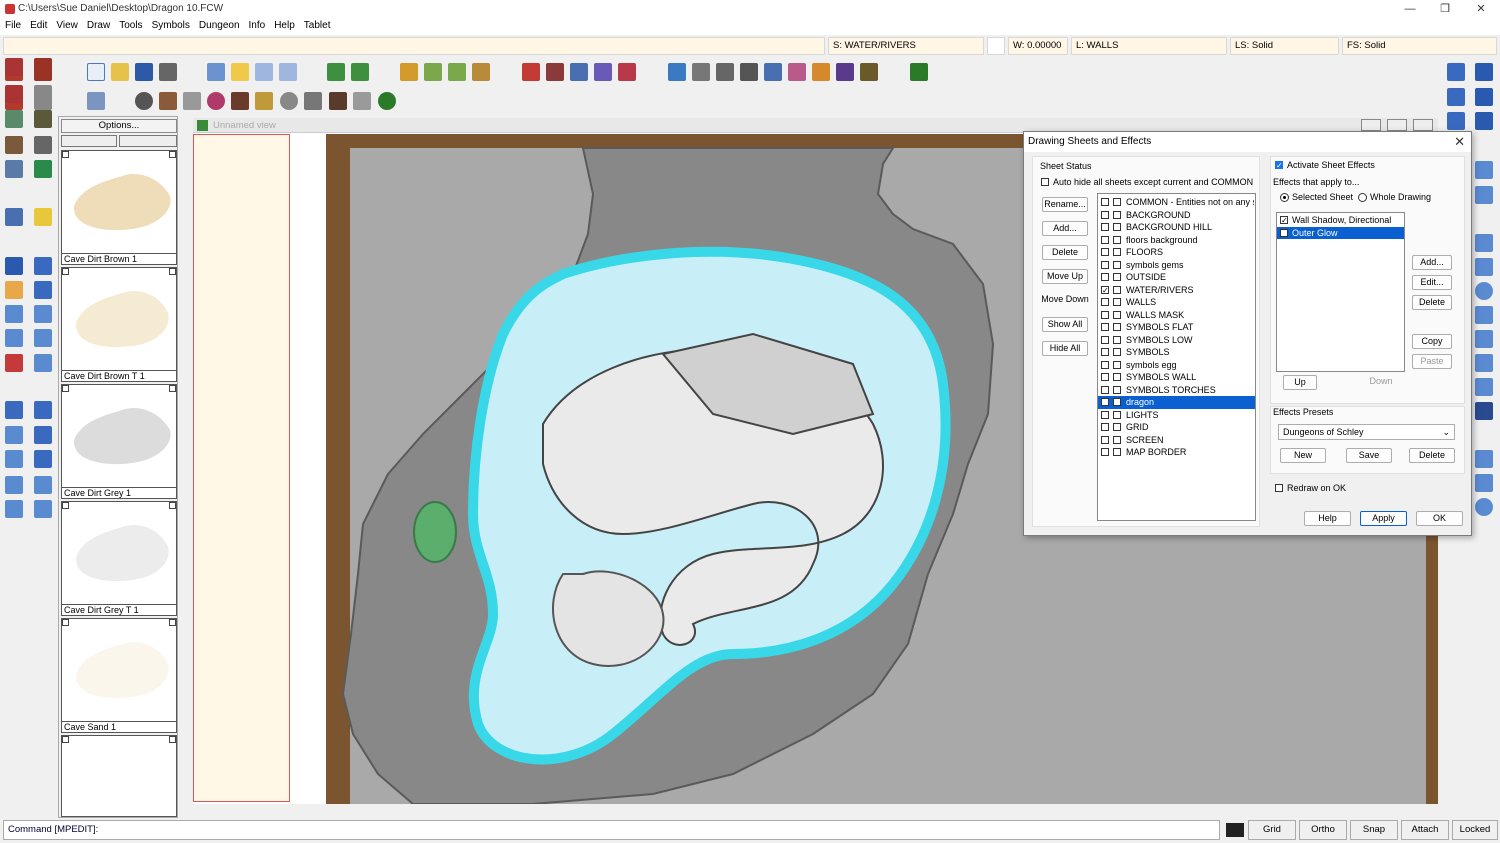  I want to click on cave-tool-4-icon, so click(749, 72).